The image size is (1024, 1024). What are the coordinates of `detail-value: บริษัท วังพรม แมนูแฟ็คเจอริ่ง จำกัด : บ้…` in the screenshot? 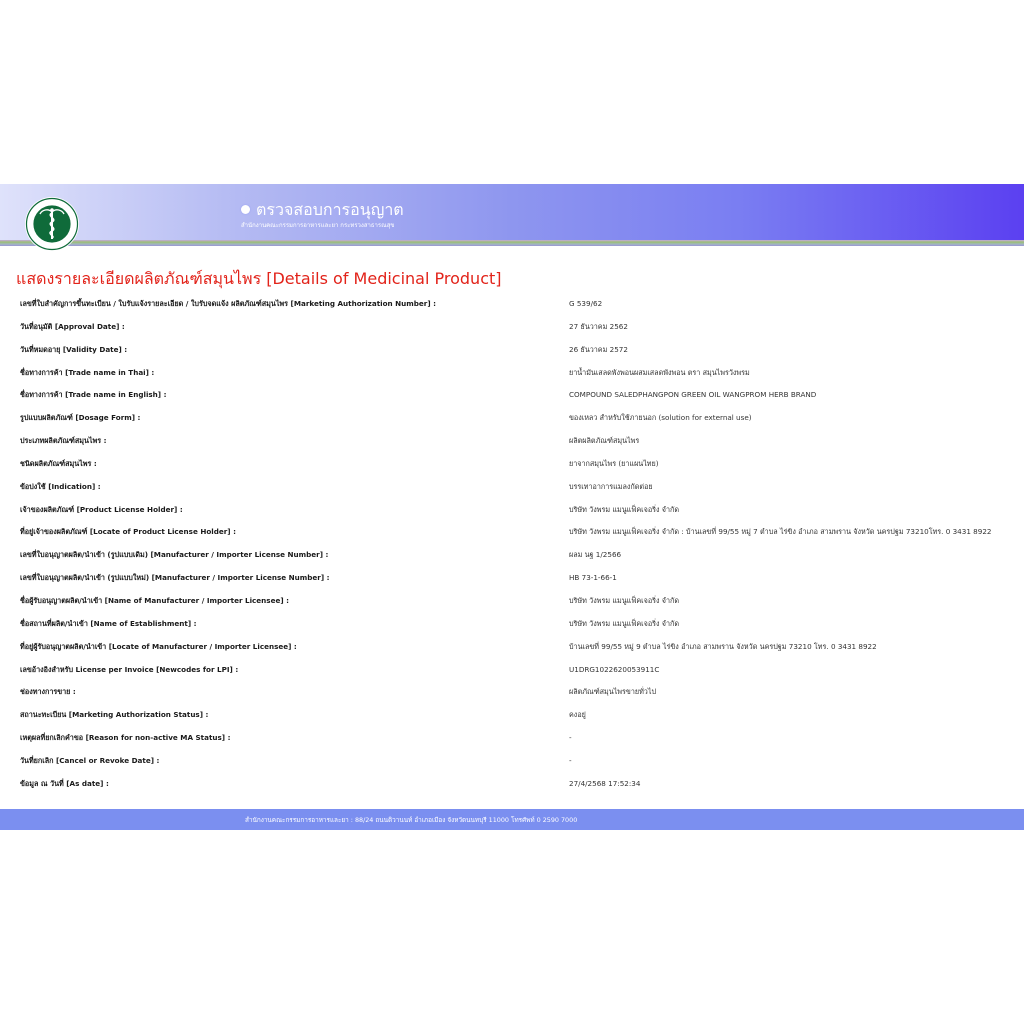 It's located at (780, 532).